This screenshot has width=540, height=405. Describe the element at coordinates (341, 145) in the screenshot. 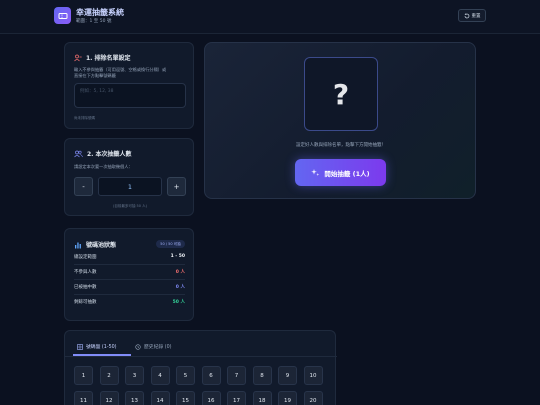

I see `draw-hint: 設定好人數與排除名單，點擊下方開始抽籤！` at that location.